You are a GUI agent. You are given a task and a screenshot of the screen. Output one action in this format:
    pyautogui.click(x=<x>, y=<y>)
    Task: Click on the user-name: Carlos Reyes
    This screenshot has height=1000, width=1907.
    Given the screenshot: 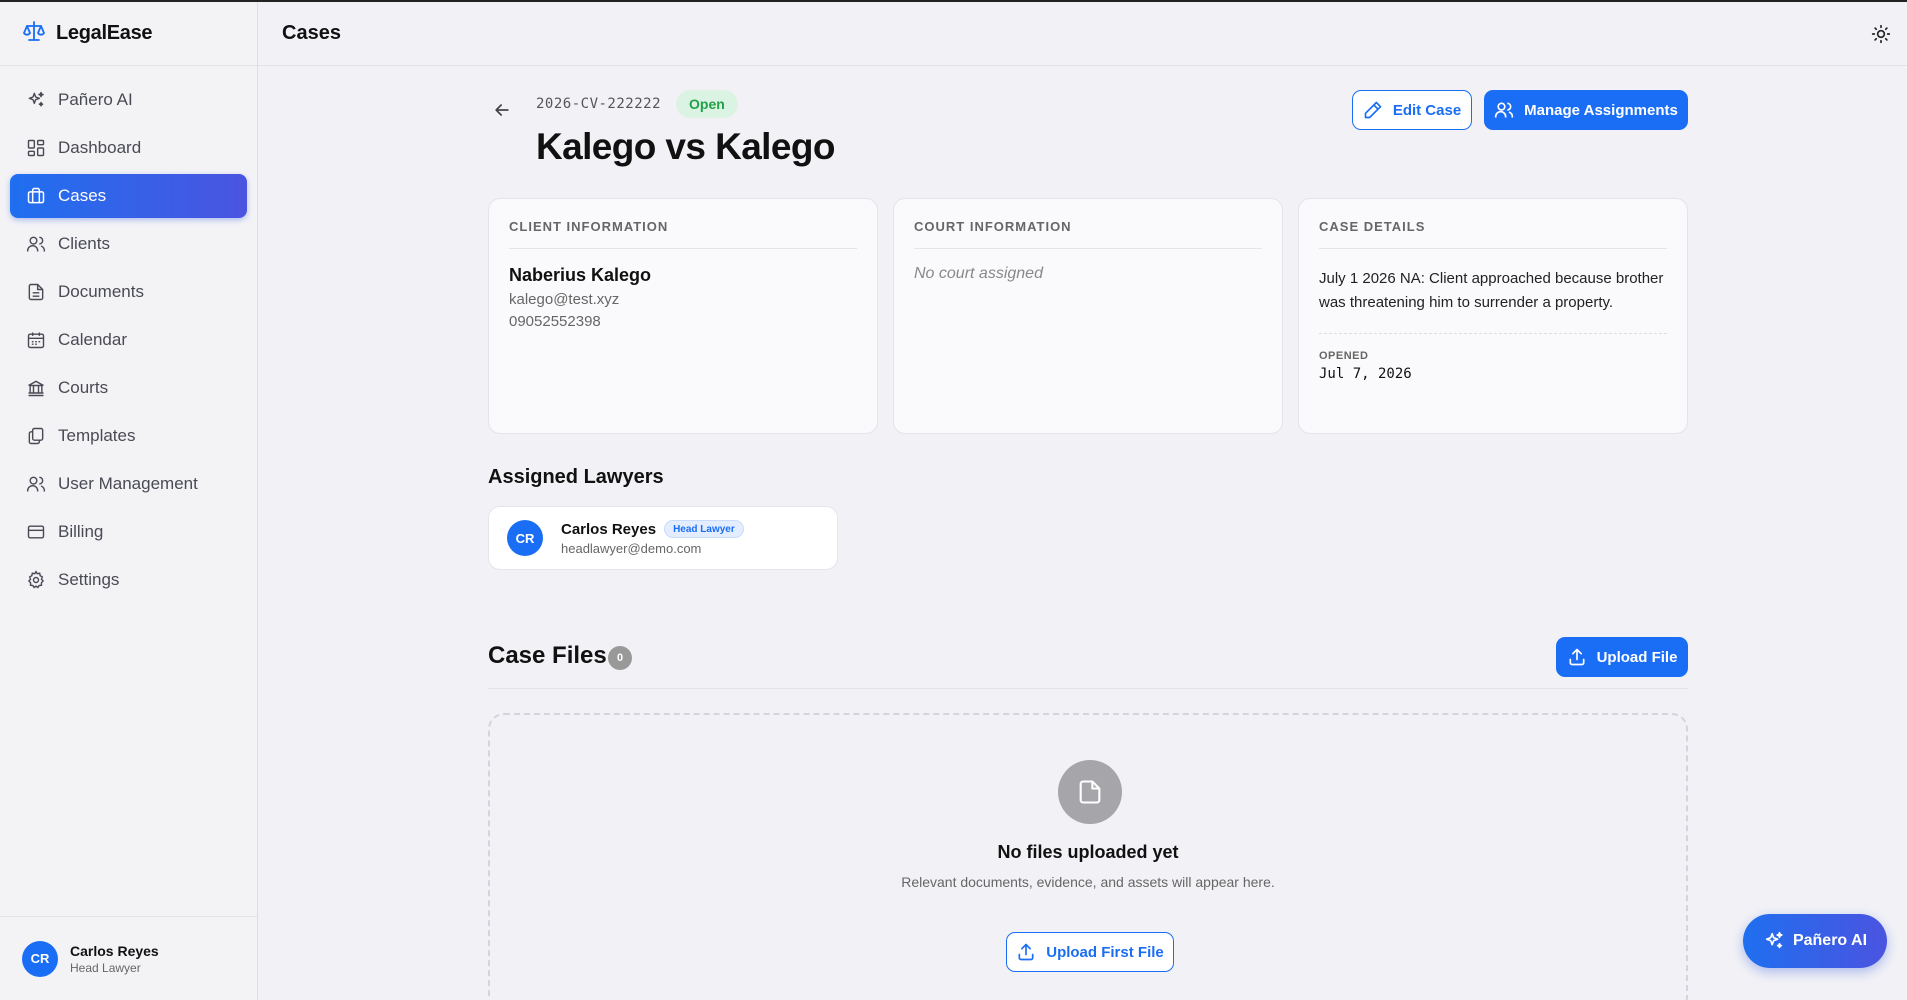 What is the action you would take?
    pyautogui.click(x=114, y=950)
    